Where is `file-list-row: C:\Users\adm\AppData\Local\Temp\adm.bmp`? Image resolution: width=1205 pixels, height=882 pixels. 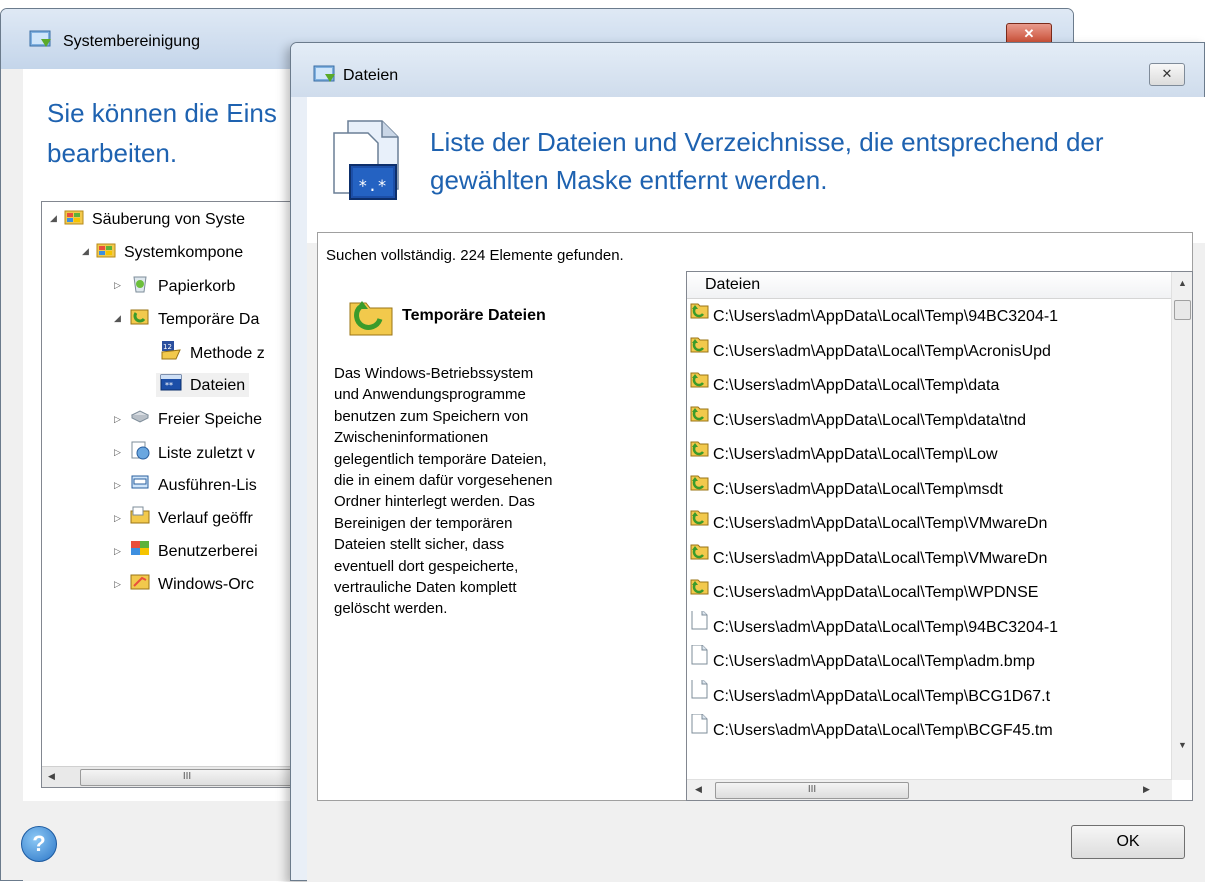
file-list-row: C:\Users\adm\AppData\Local\Temp\adm.bmp is located at coordinates (929, 662).